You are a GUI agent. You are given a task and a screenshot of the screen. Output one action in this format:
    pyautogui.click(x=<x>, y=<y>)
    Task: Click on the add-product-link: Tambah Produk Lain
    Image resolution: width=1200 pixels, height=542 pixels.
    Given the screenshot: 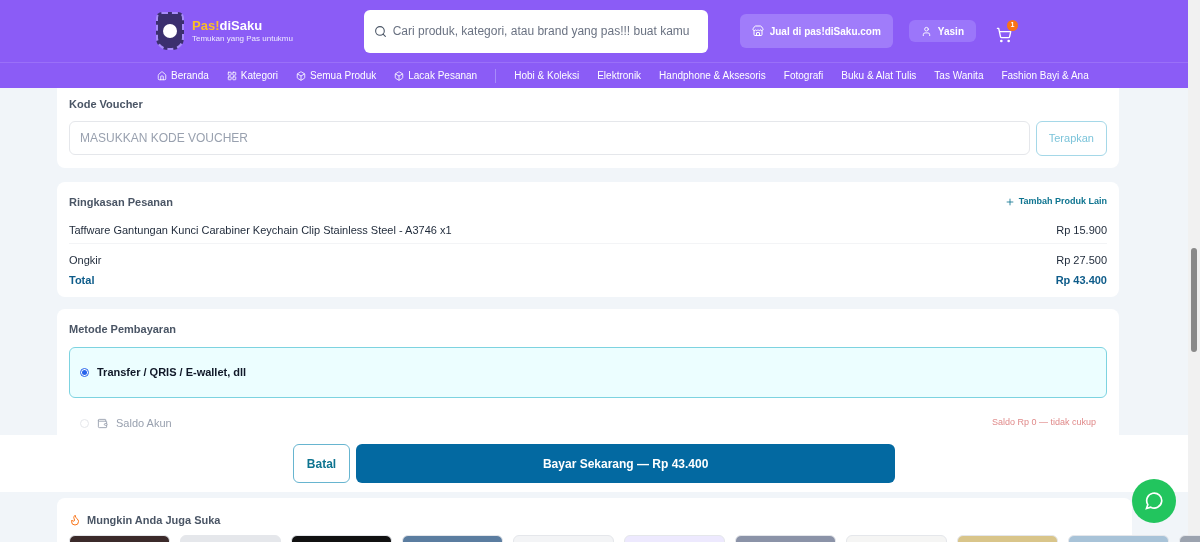 What is the action you would take?
    pyautogui.click(x=1055, y=202)
    